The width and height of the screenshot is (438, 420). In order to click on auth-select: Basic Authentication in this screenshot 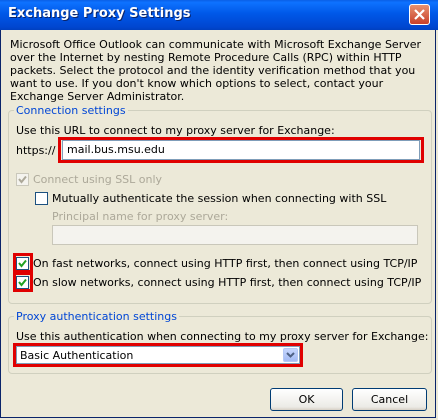, I will do `click(158, 355)`.